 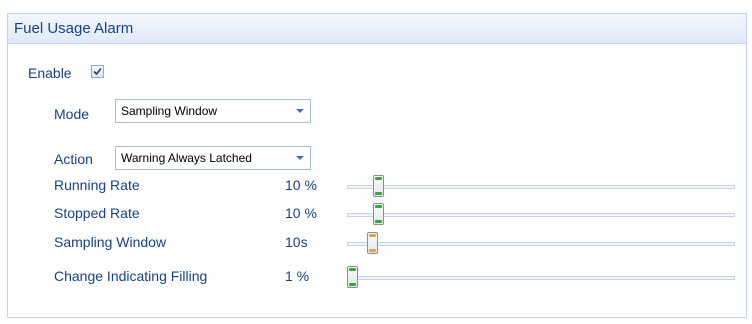 What do you see at coordinates (72, 114) in the screenshot?
I see `mode-label: Mode` at bounding box center [72, 114].